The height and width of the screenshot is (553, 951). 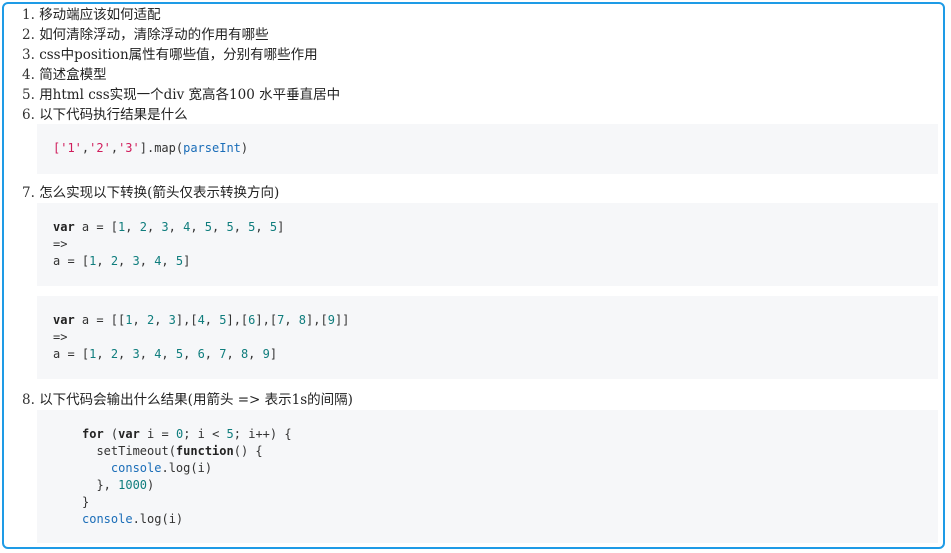 I want to click on code-token: 4, so click(x=201, y=320).